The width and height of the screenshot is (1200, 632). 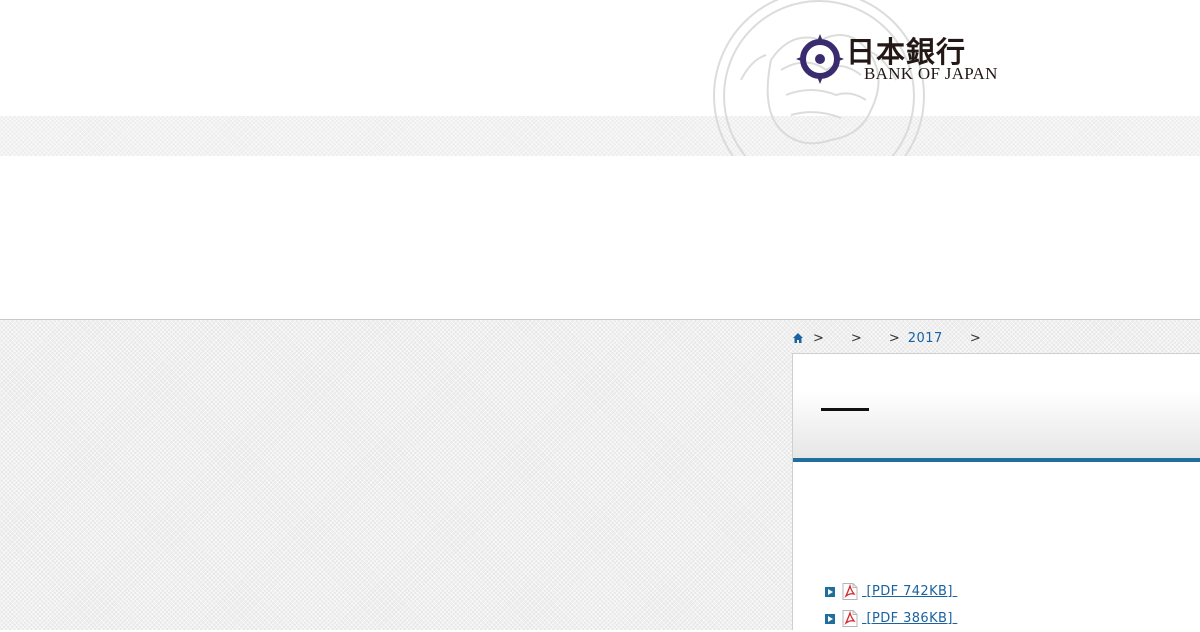 What do you see at coordinates (931, 73) in the screenshot?
I see `logo-name-en: BANK OF JAPAN` at bounding box center [931, 73].